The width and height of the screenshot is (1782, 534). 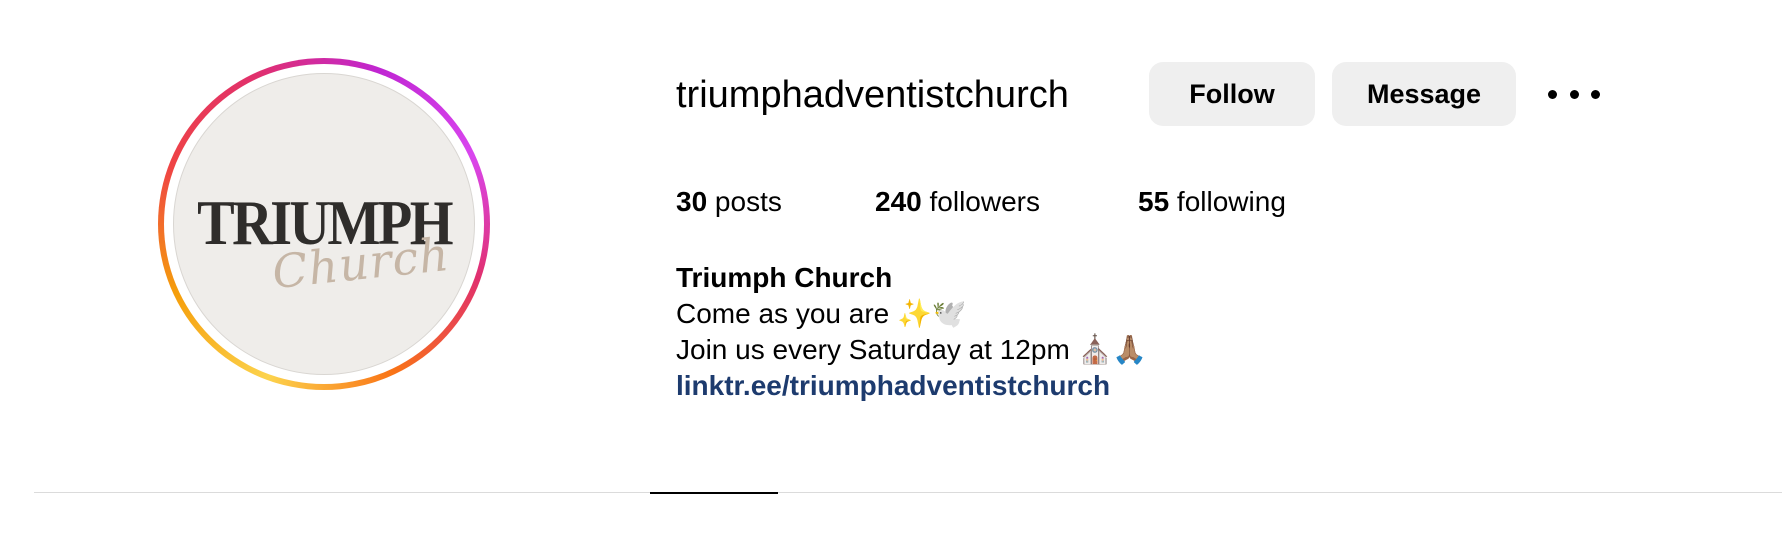 I want to click on posts-label: posts, so click(x=744, y=201).